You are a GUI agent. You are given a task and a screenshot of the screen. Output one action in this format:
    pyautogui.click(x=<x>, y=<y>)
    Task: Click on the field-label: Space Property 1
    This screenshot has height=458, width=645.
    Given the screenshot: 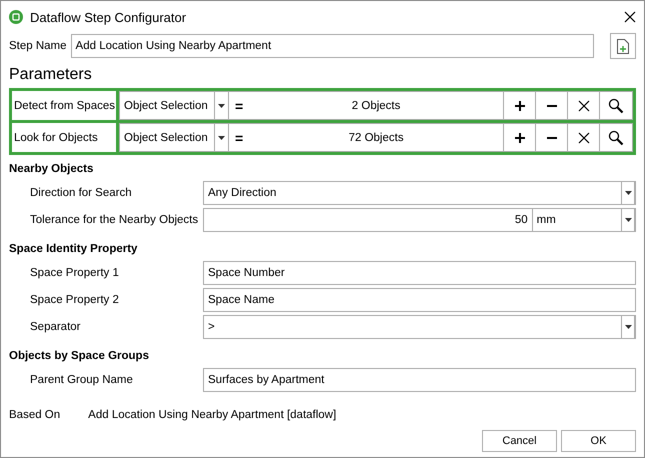 What is the action you would take?
    pyautogui.click(x=75, y=273)
    